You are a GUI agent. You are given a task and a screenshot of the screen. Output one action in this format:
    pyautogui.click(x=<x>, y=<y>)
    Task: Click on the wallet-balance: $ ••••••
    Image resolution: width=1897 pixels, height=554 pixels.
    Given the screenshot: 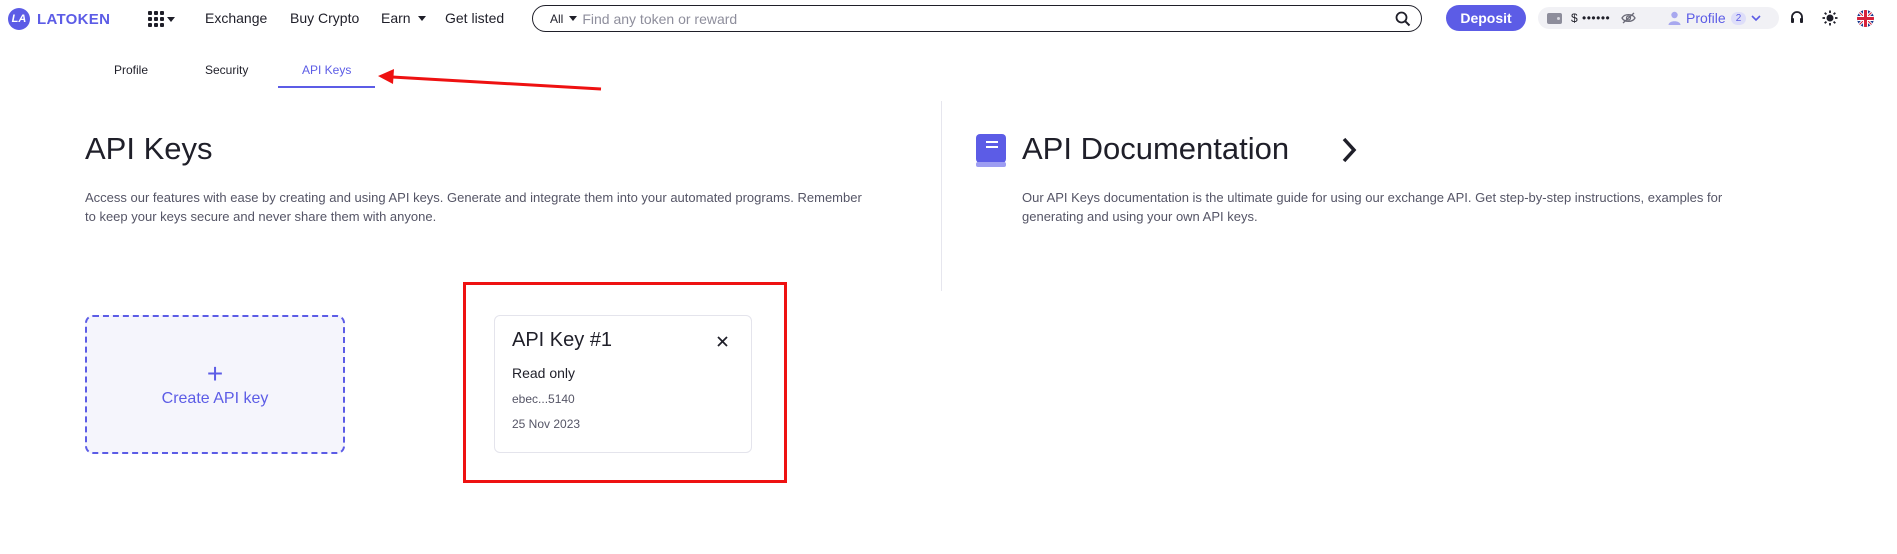 What is the action you would take?
    pyautogui.click(x=1591, y=18)
    